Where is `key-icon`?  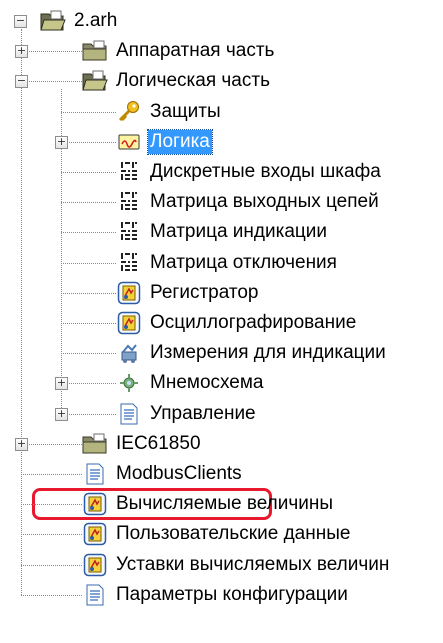 key-icon is located at coordinates (129, 112).